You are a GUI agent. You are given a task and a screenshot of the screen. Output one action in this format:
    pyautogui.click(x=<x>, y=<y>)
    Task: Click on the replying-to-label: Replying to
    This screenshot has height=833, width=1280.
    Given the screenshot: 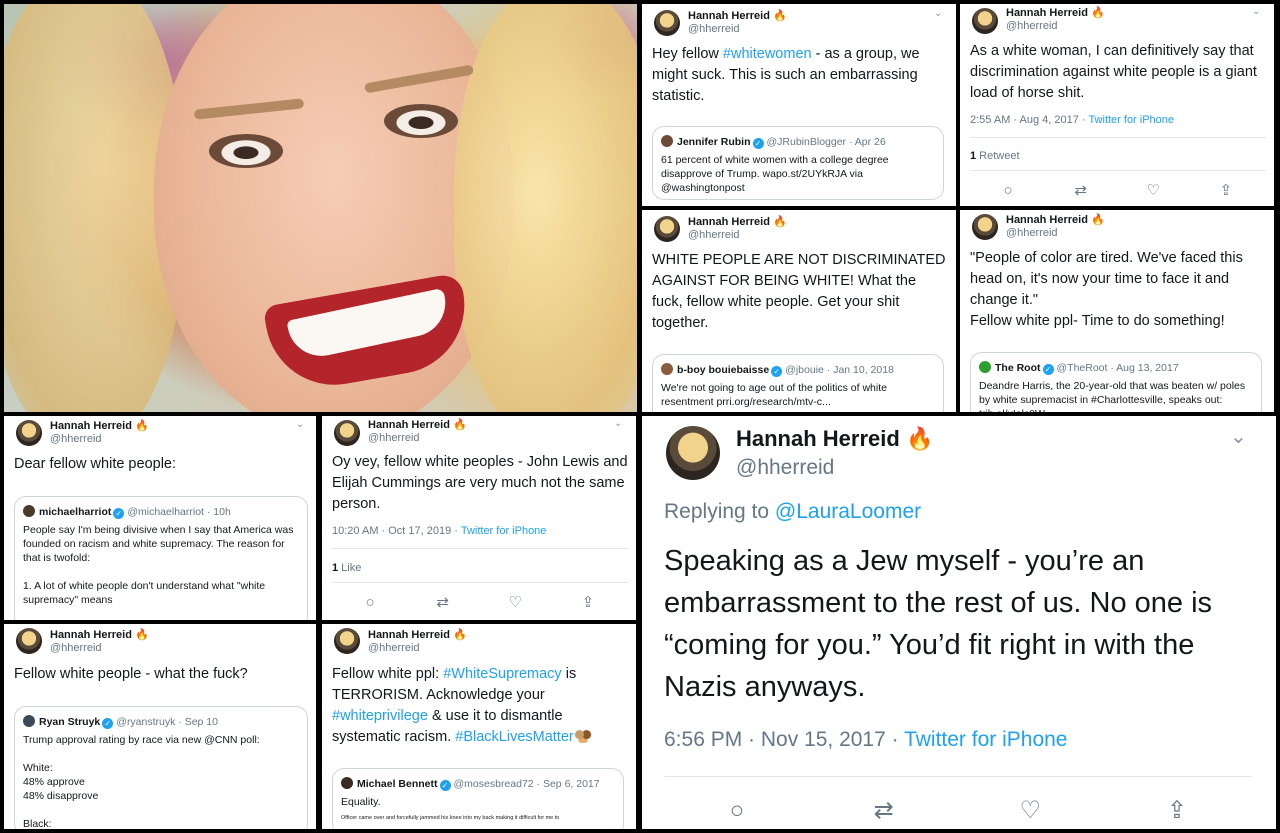 What is the action you would take?
    pyautogui.click(x=719, y=511)
    